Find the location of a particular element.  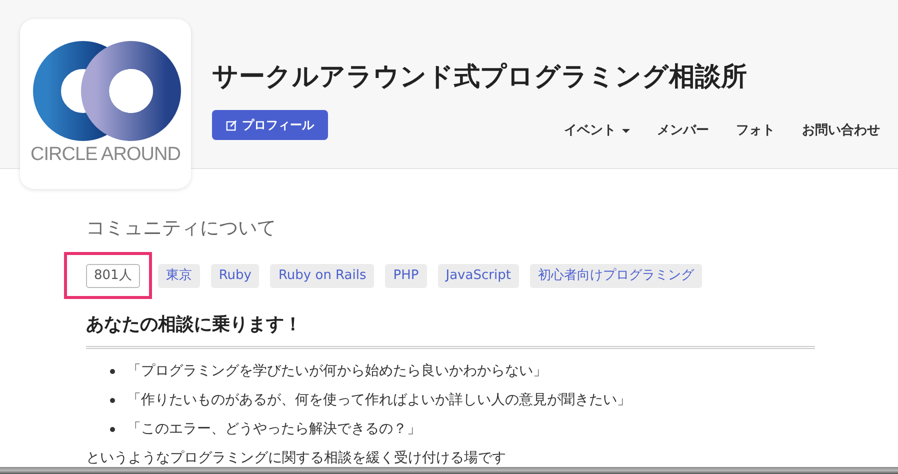

list-item-text: 「作りたいものがあるが、何を使って作ればよいか詳しい人の意見が聞きたい」 is located at coordinates (379, 400).